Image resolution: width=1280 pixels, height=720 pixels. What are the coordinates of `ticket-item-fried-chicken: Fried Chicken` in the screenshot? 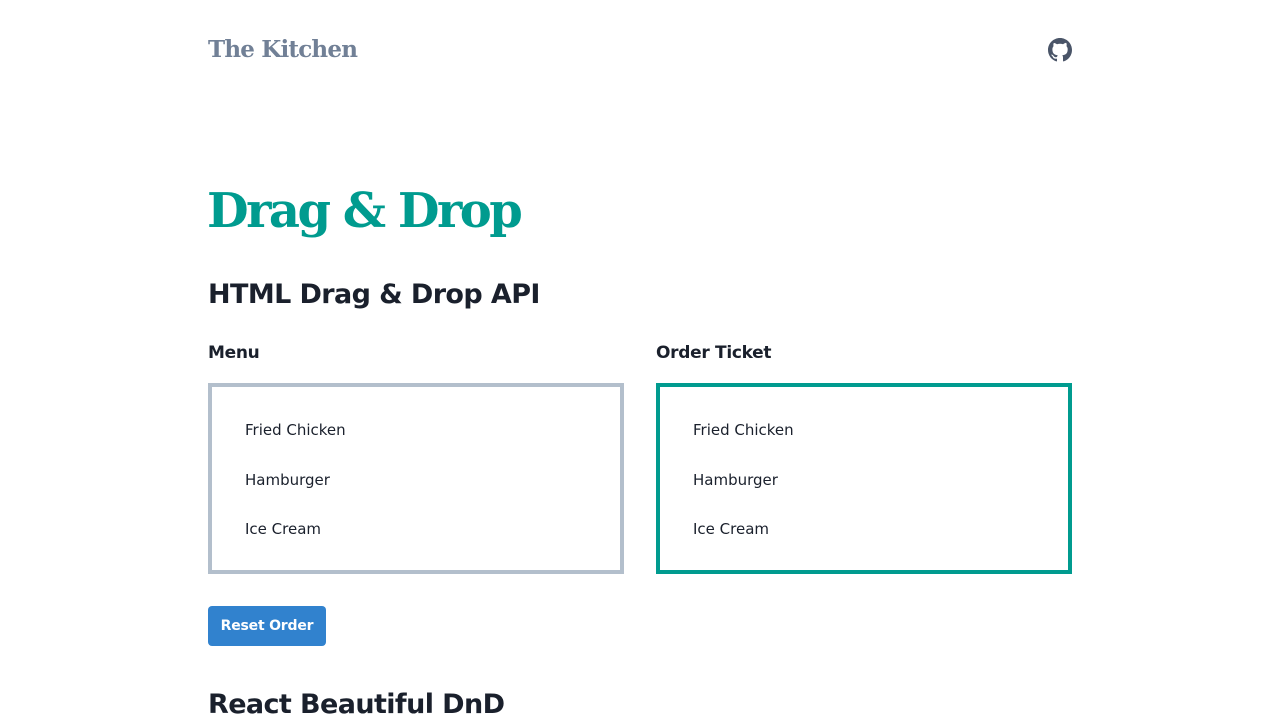 It's located at (743, 430).